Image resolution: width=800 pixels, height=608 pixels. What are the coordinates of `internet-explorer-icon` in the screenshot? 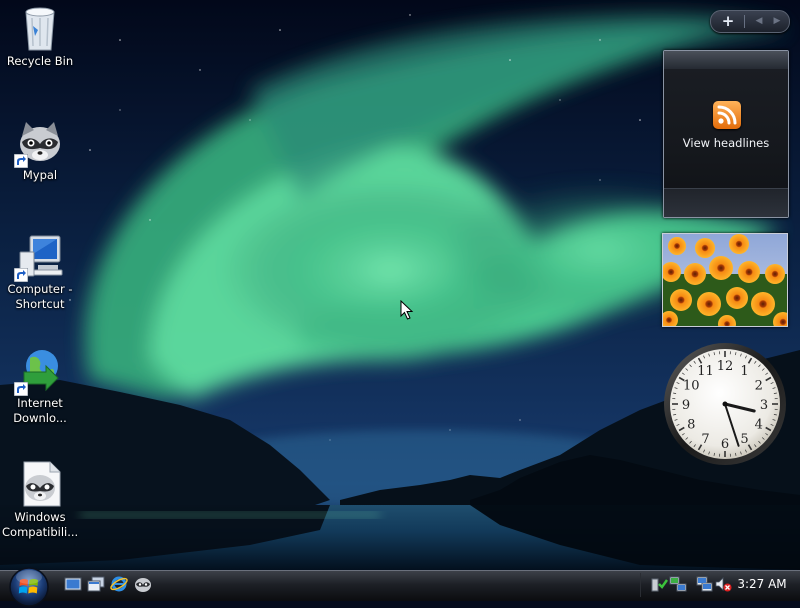 It's located at (119, 584).